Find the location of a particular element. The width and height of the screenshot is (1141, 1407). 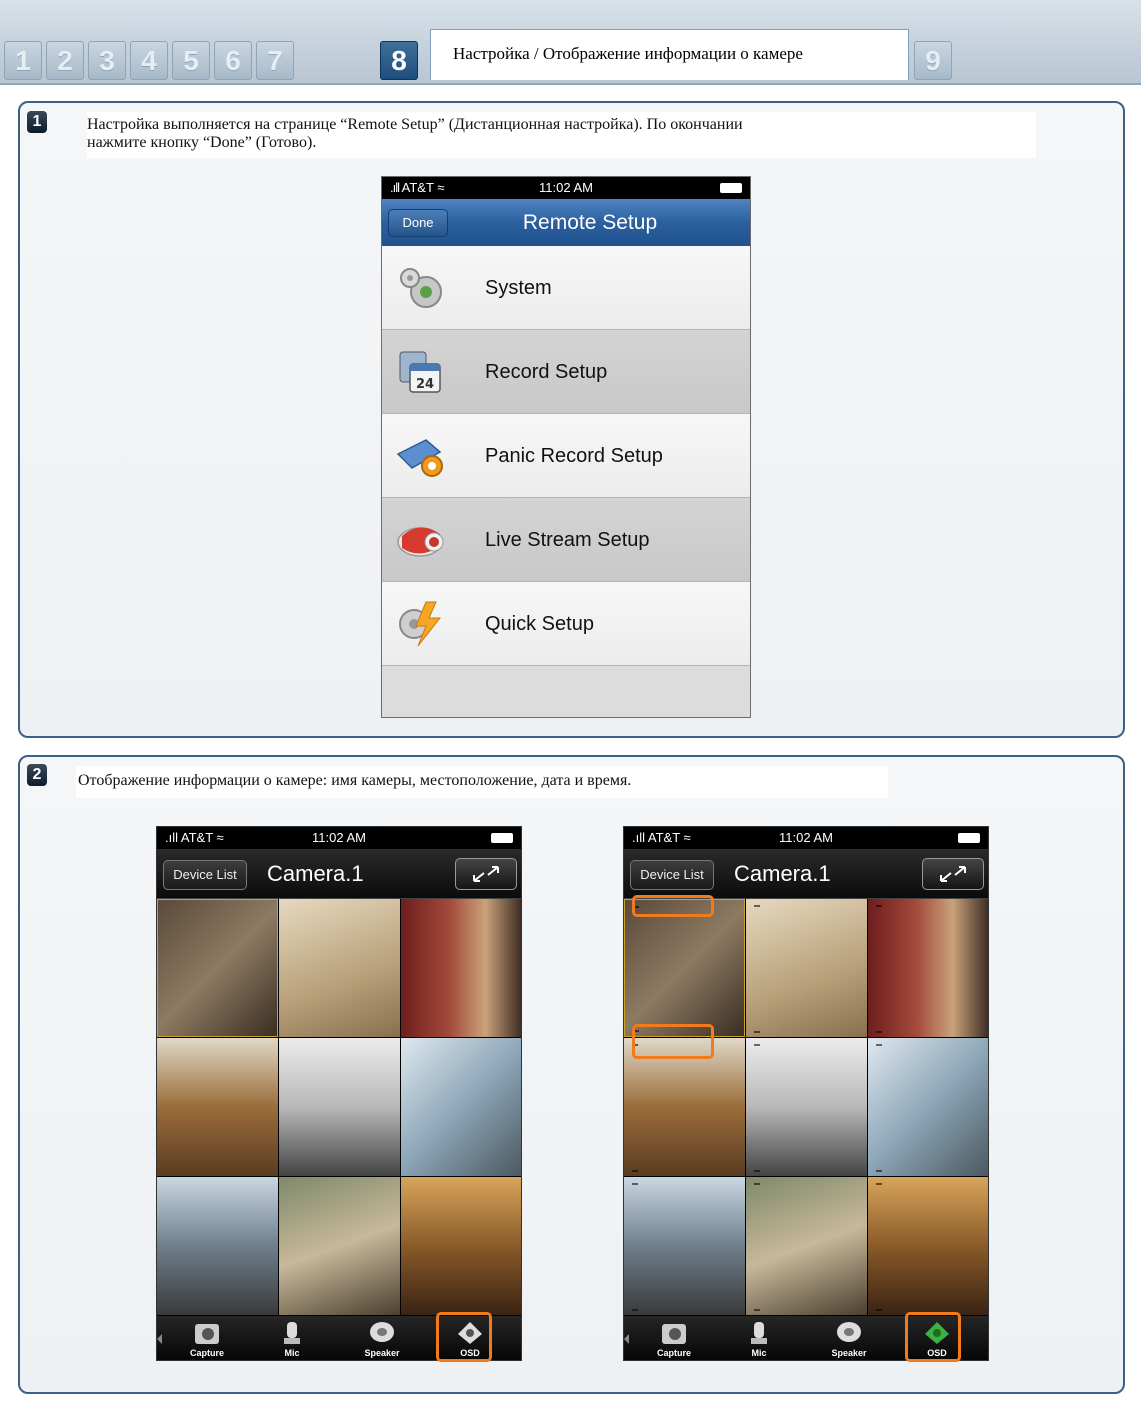

collapse-arrows-icon is located at coordinates (953, 874).